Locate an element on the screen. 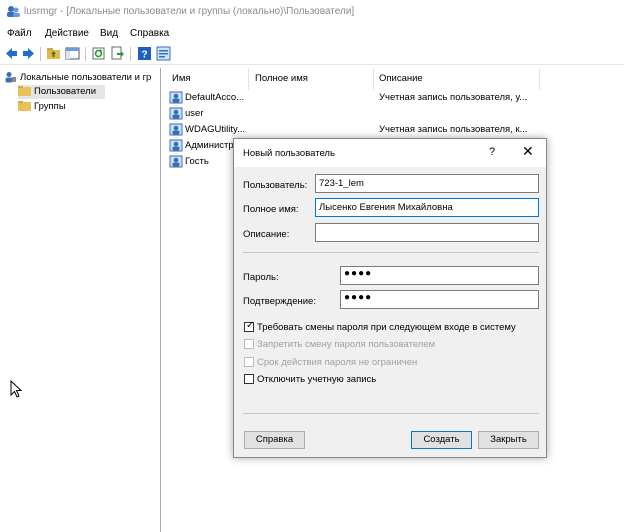 Image resolution: width=624 pixels, height=532 pixels. mouse-cursor-icon is located at coordinates (16, 389).